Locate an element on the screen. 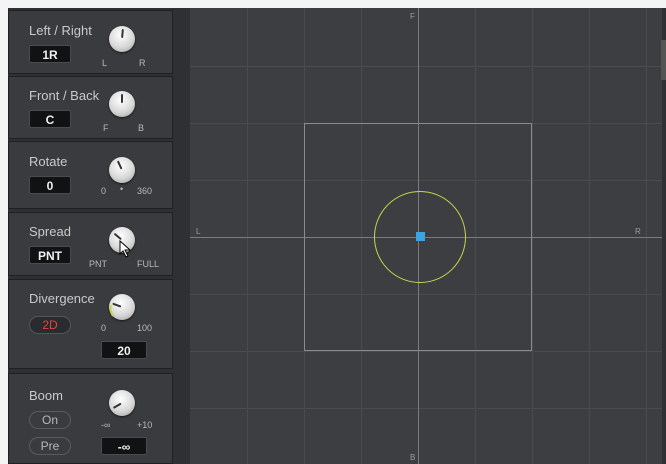 This screenshot has height=464, width=666. left-right-min-label: L is located at coordinates (105, 63).